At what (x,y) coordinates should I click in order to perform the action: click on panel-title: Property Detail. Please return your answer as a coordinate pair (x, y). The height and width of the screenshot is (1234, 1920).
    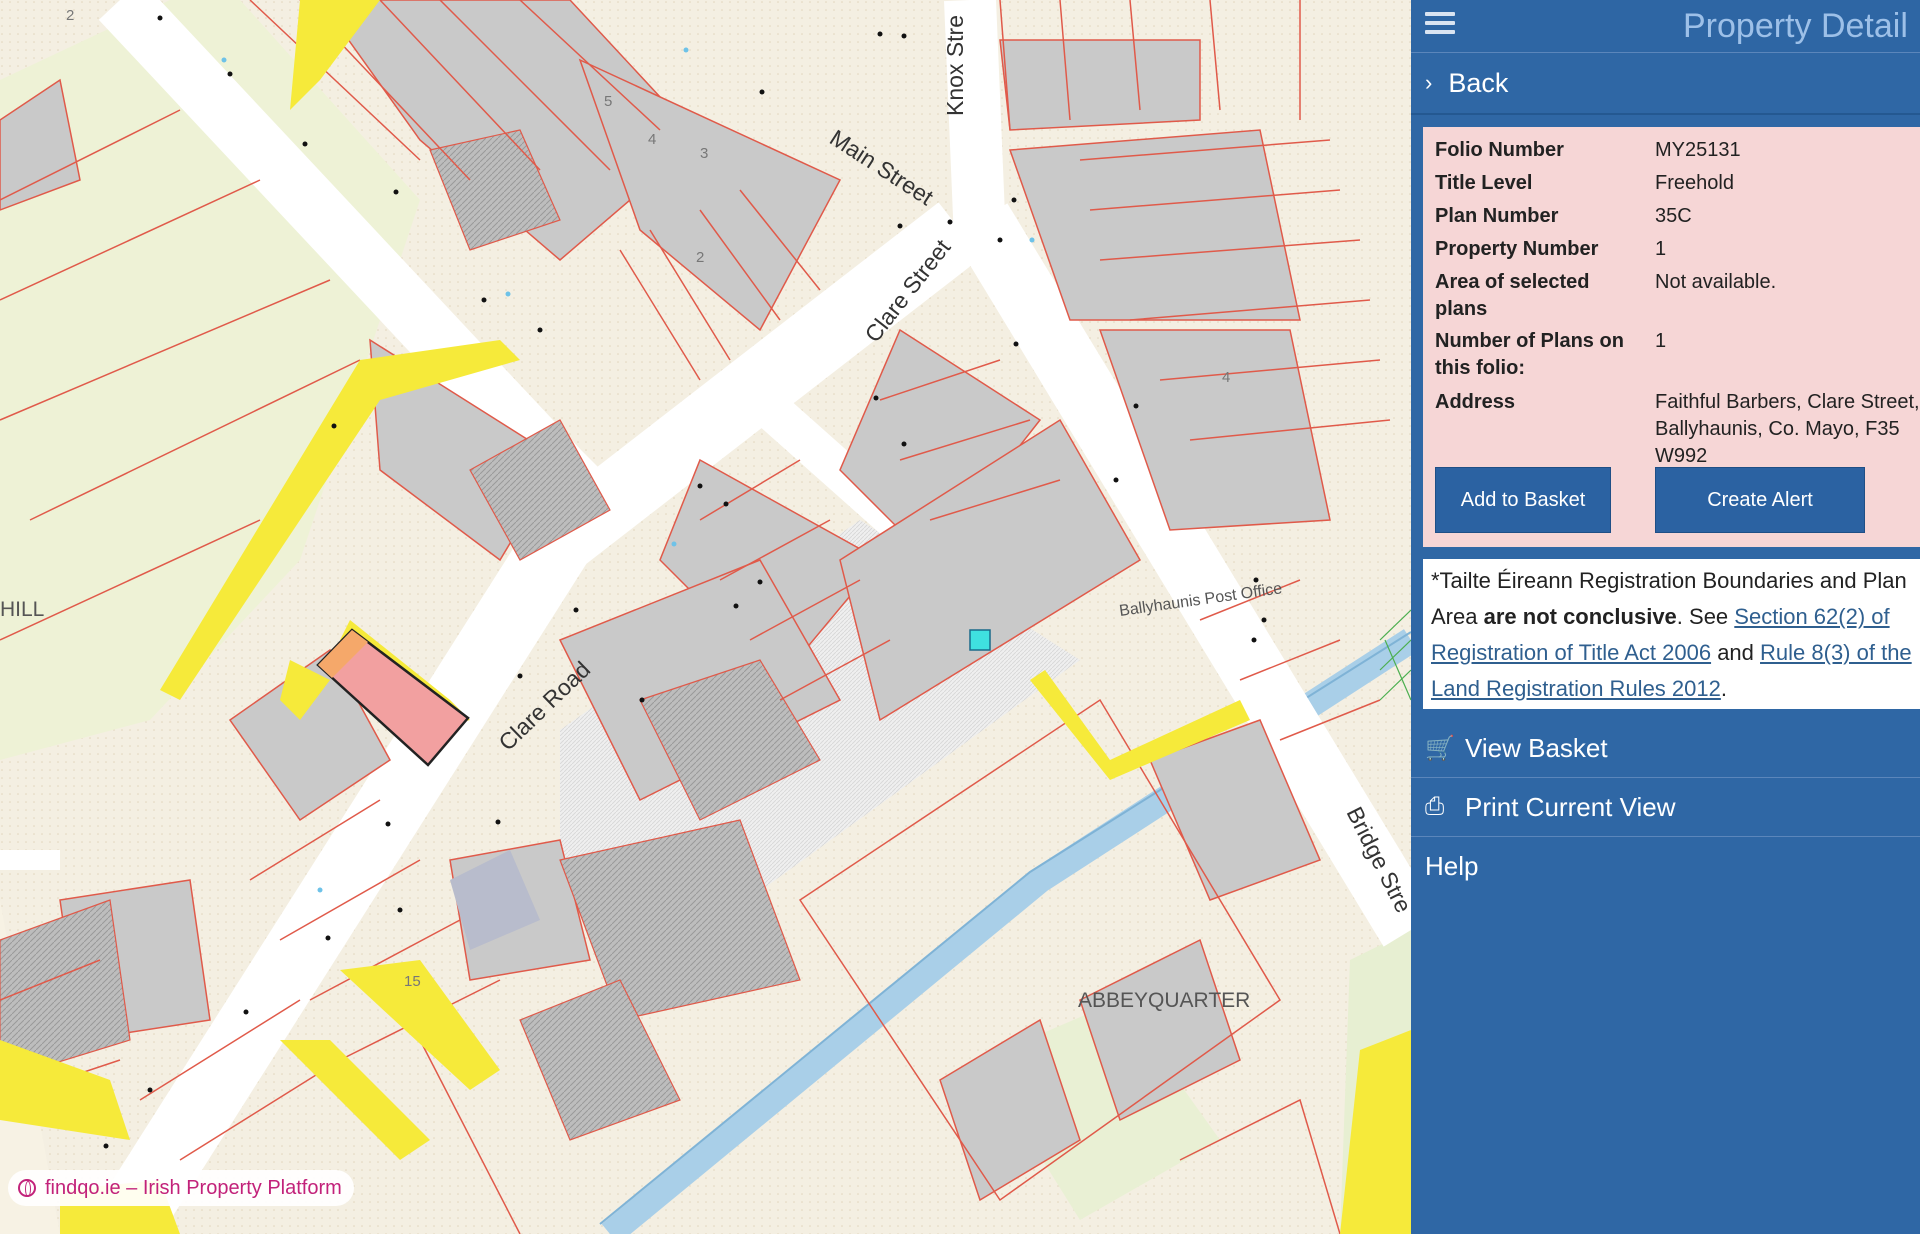
    Looking at the image, I should click on (1795, 26).